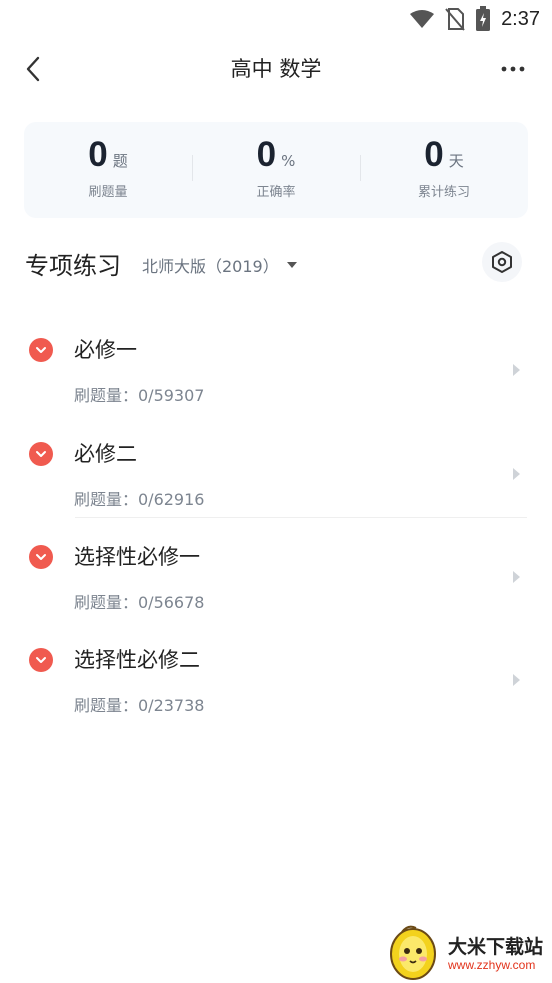  I want to click on section-header: 专项练习 北师大版（2019）, so click(276, 262).